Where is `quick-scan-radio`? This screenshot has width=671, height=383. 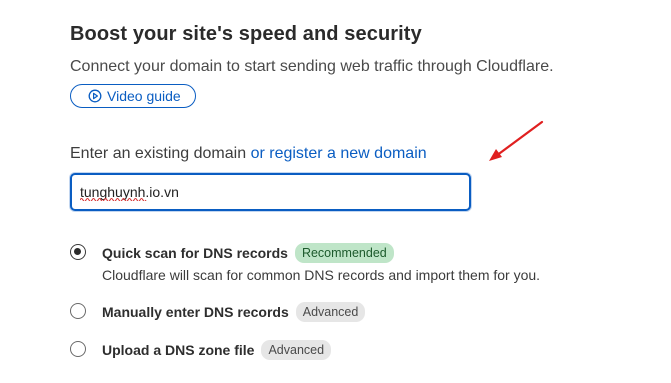 quick-scan-radio is located at coordinates (78, 252).